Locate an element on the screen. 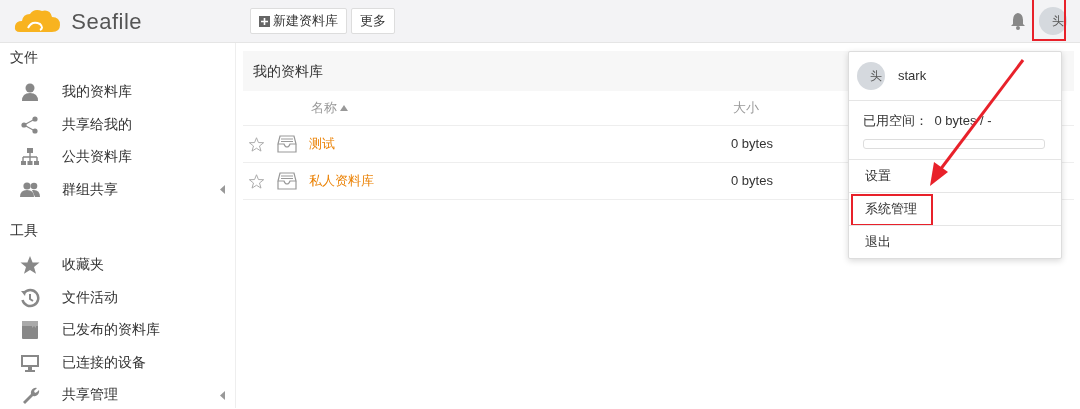 This screenshot has width=1080, height=409. sidebar-item: 群组共享 is located at coordinates (122, 189).